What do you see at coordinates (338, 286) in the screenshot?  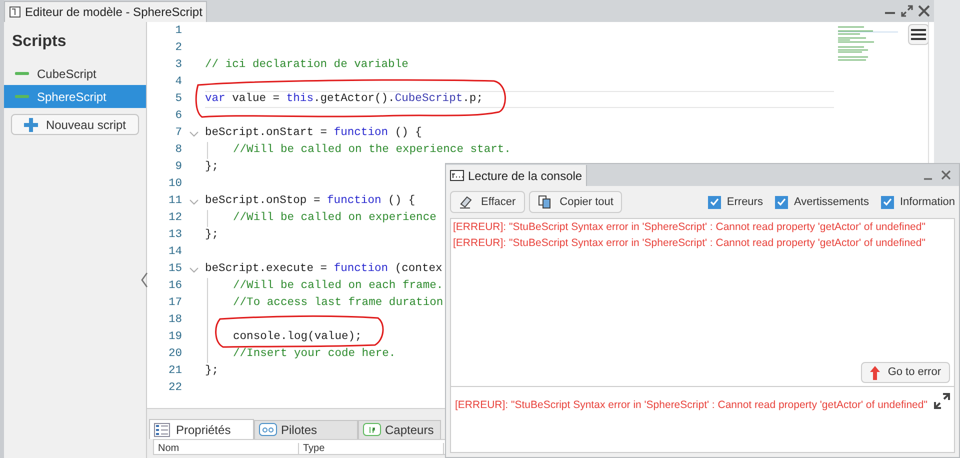 I see `code-comment: //Will be called on each frame.` at bounding box center [338, 286].